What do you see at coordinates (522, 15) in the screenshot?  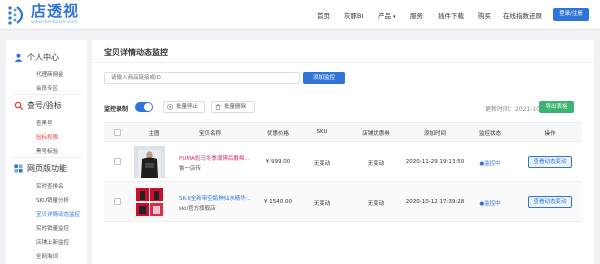 I see `nav-index-restore: 在线指数还原` at bounding box center [522, 15].